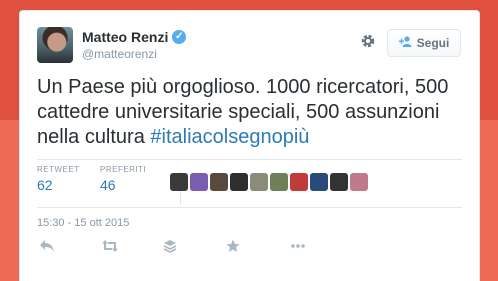 The image size is (498, 281). I want to click on retweet-label: RETWEET, so click(58, 169).